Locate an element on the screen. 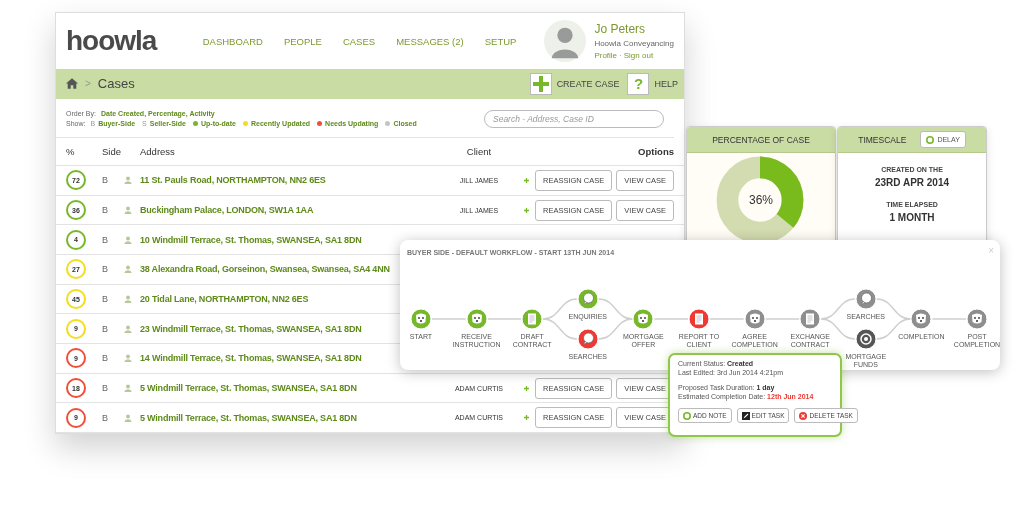 The height and width of the screenshot is (512, 1024). nav-link: SETUP is located at coordinates (500, 41).